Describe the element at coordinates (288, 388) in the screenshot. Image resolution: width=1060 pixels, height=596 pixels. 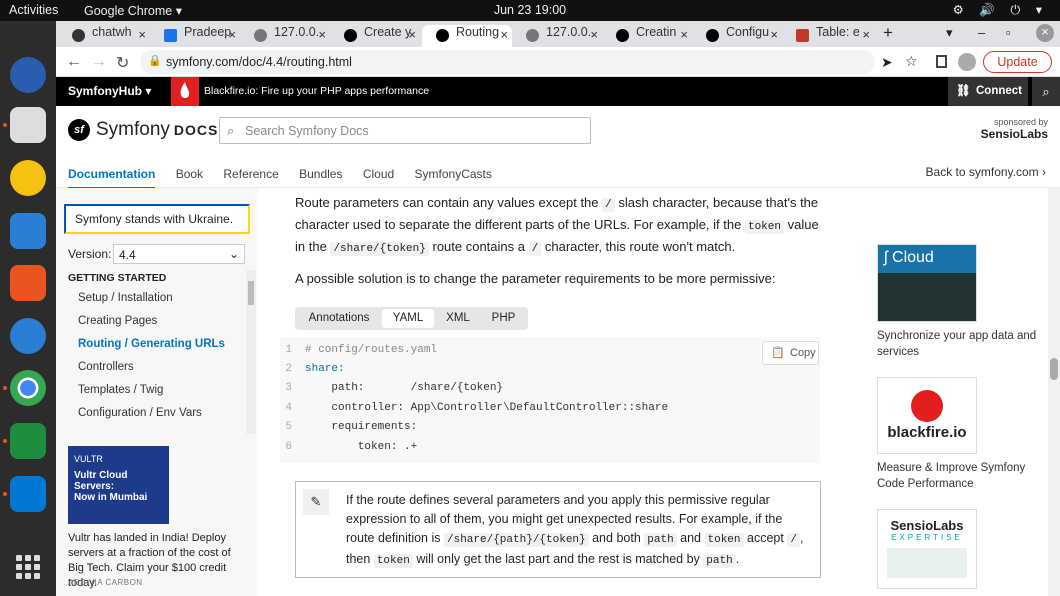
I see `line-number: 3` at that location.